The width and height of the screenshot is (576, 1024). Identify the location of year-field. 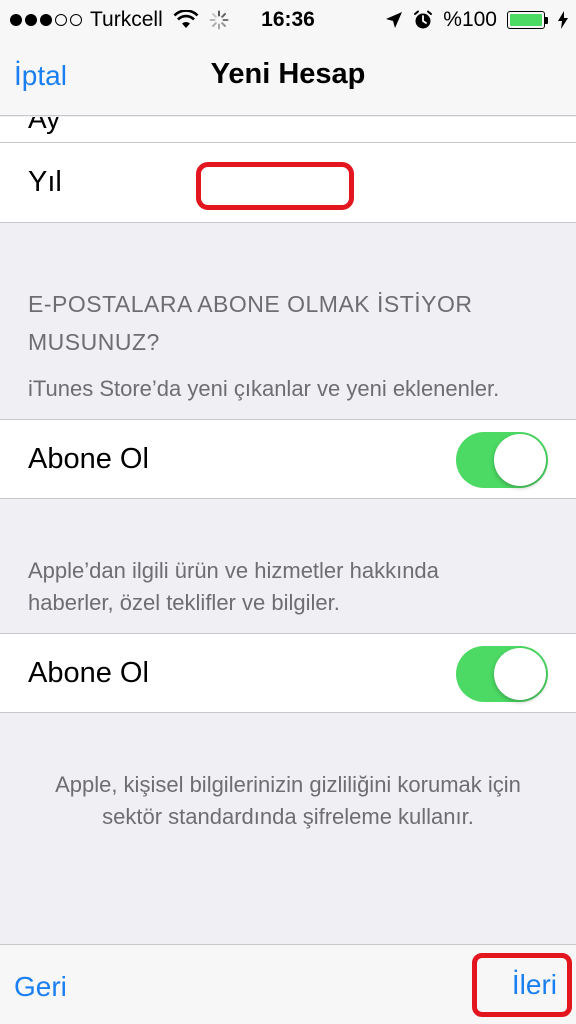
(275, 186).